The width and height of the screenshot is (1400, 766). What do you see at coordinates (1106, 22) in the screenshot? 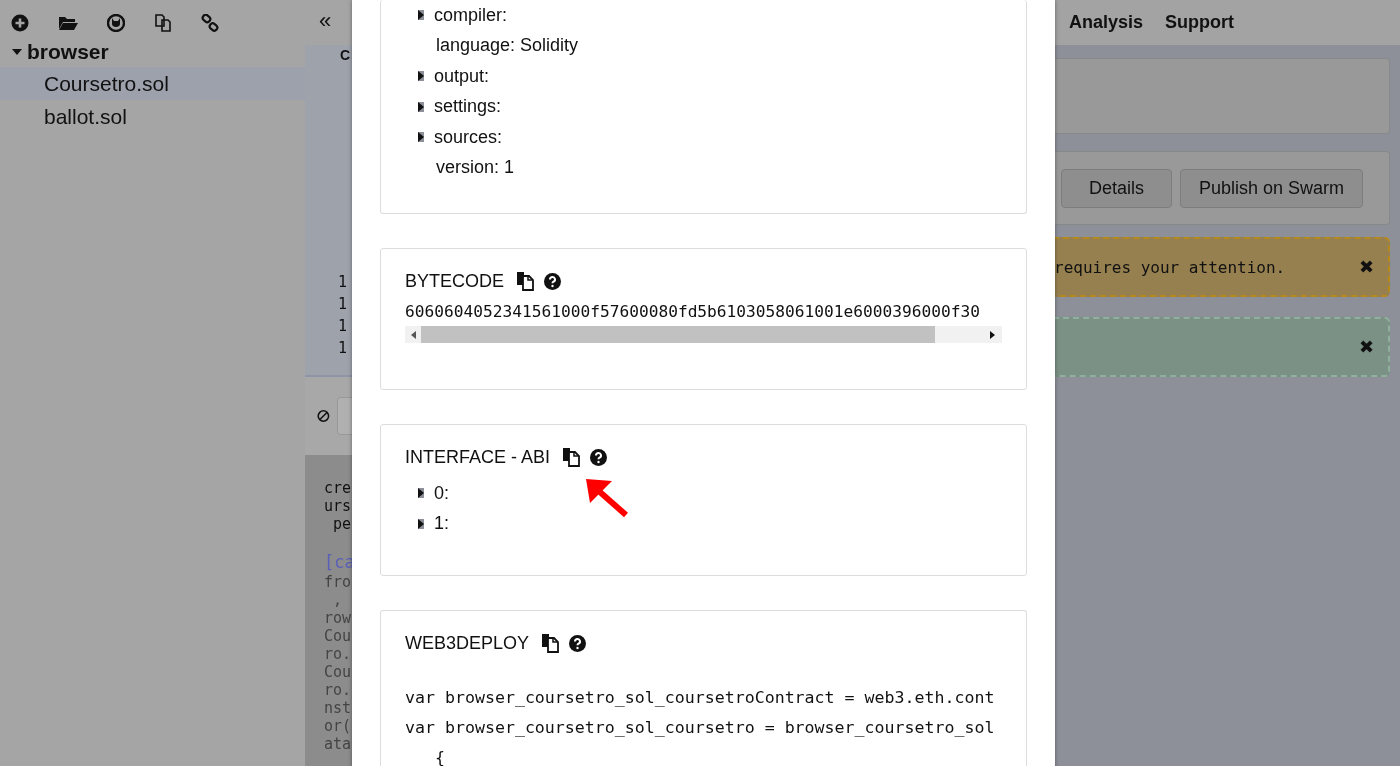
I see `menu-tab: Analysis` at bounding box center [1106, 22].